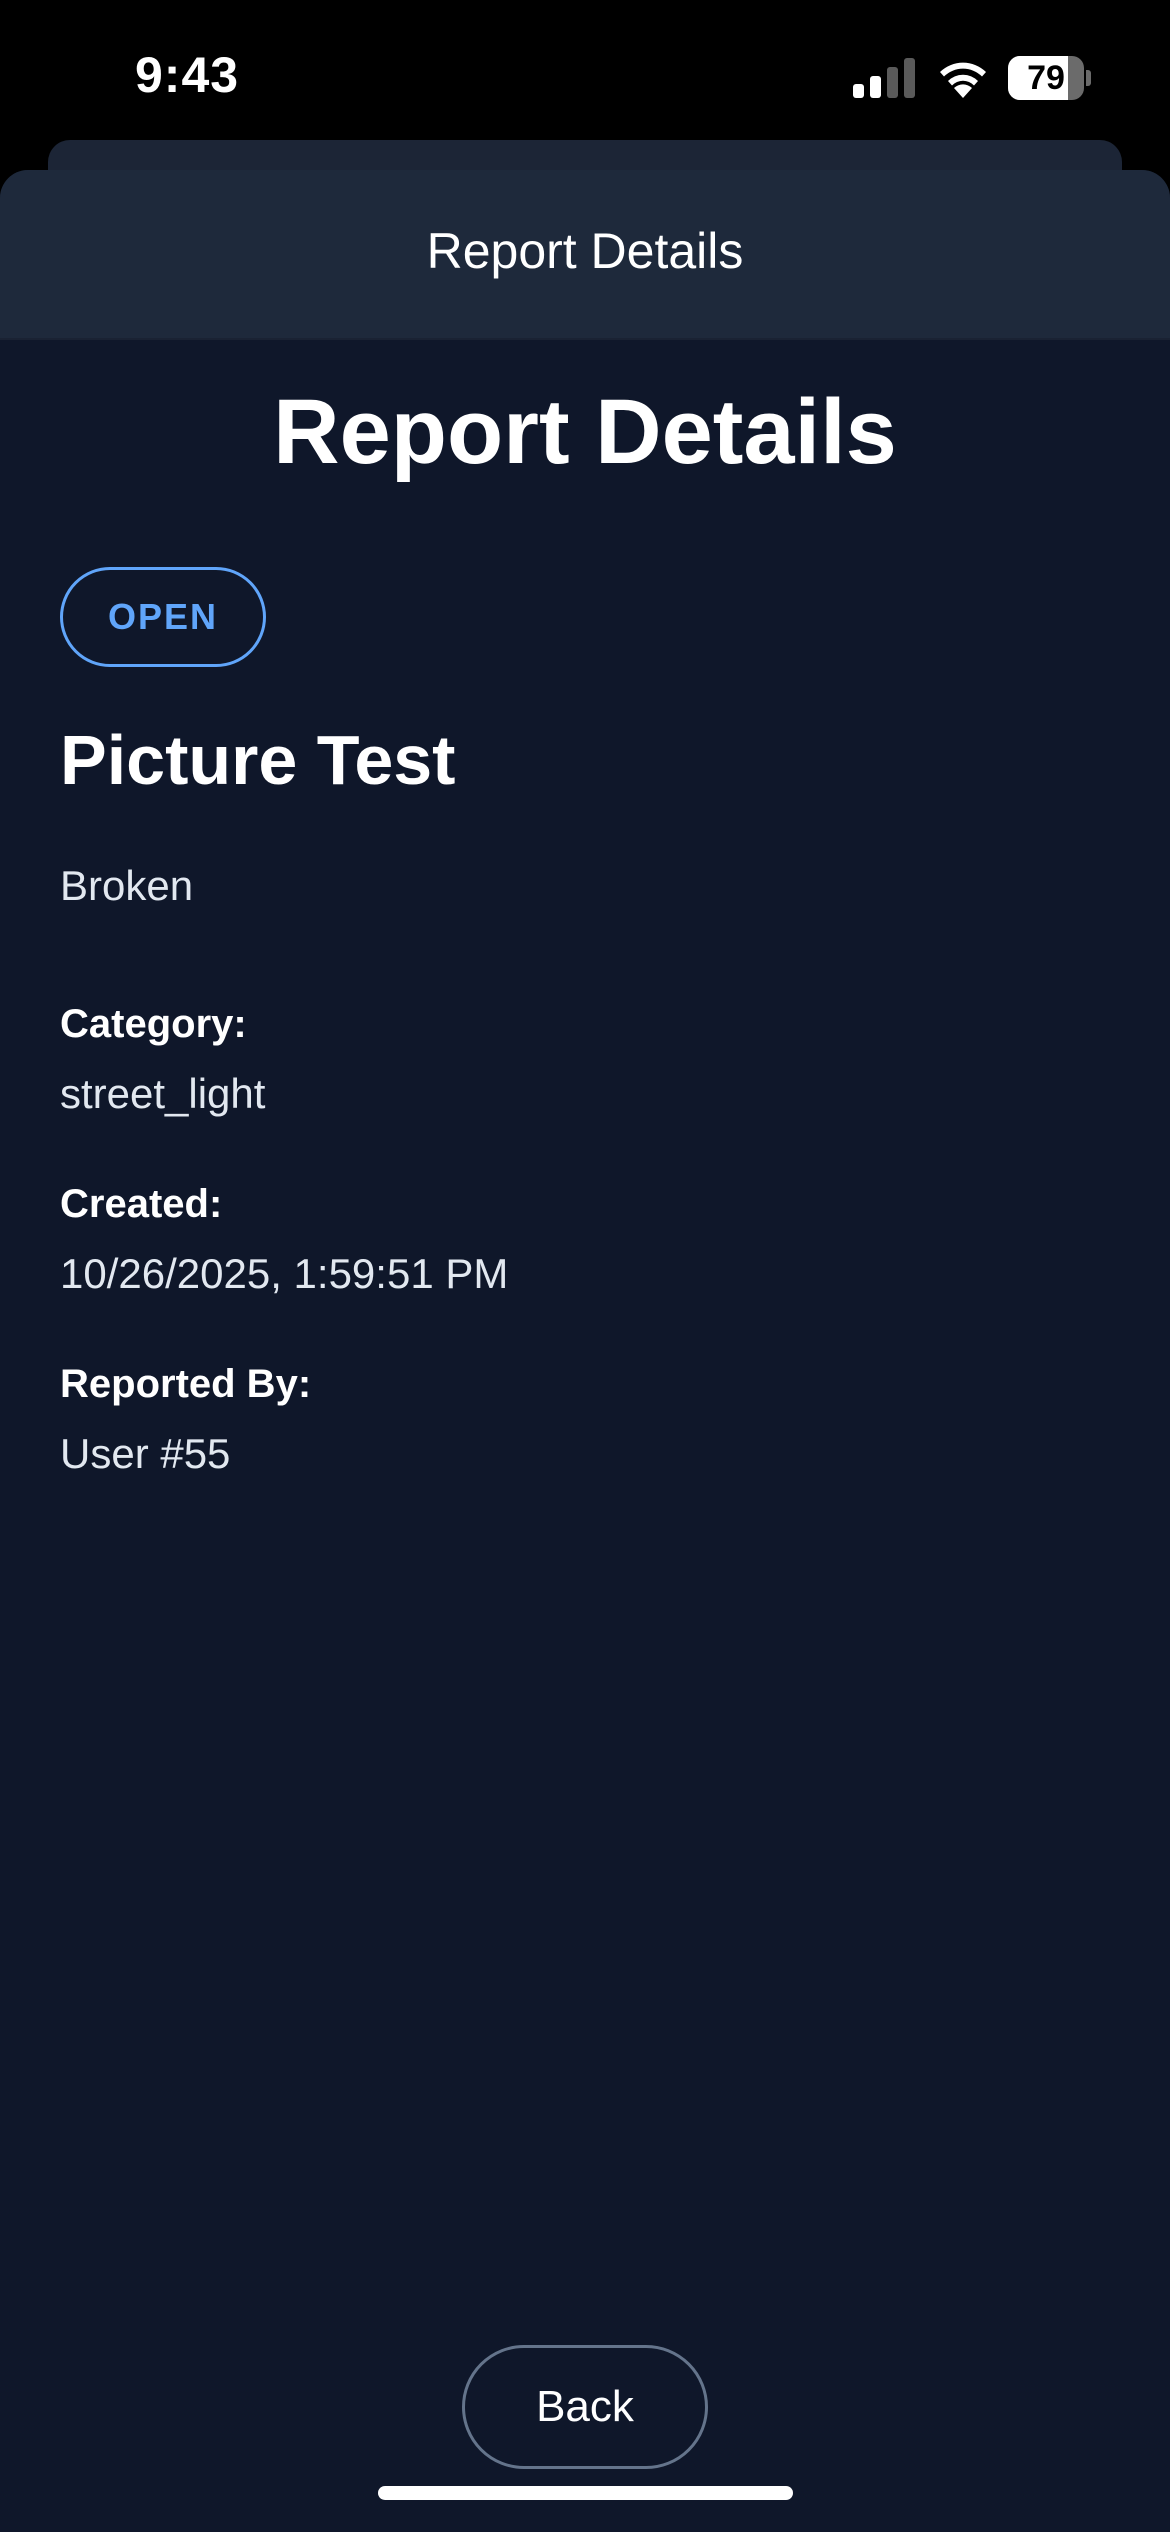  I want to click on report-description: Broken, so click(127, 885).